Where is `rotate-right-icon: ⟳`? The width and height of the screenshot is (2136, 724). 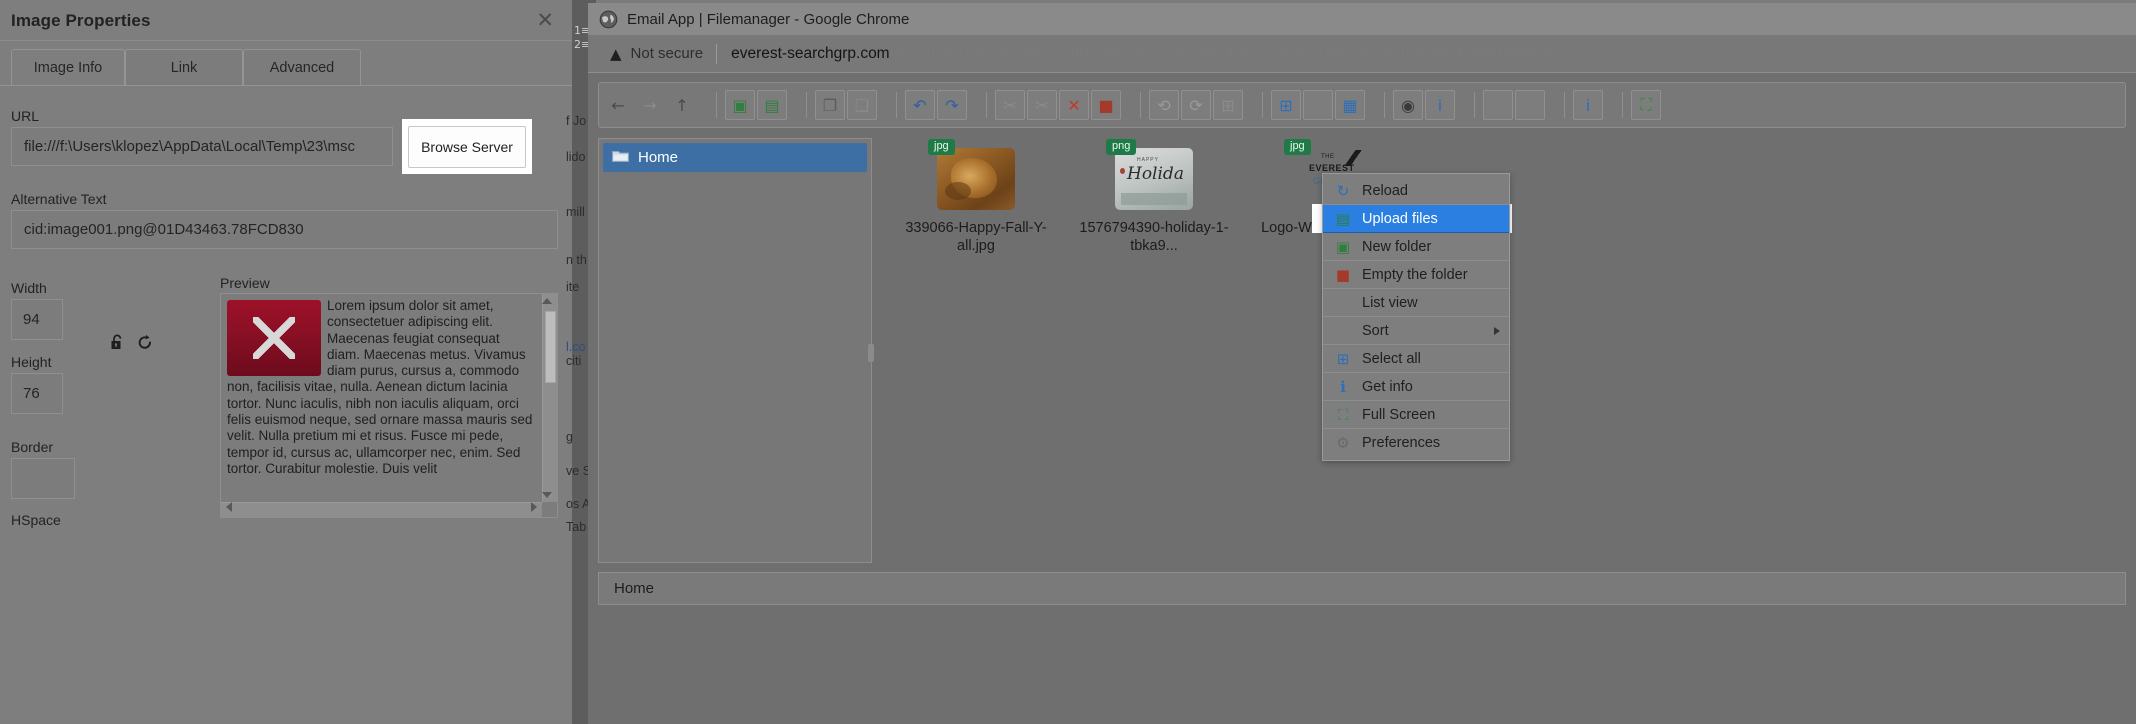 rotate-right-icon: ⟳ is located at coordinates (1196, 105).